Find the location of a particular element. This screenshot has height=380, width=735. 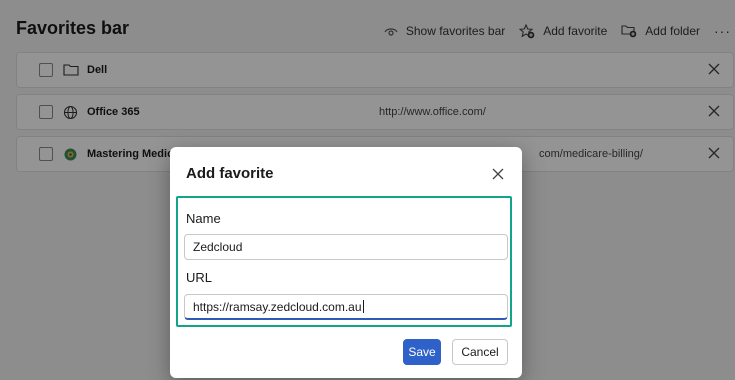

dialog-title: Add favorite is located at coordinates (230, 173).